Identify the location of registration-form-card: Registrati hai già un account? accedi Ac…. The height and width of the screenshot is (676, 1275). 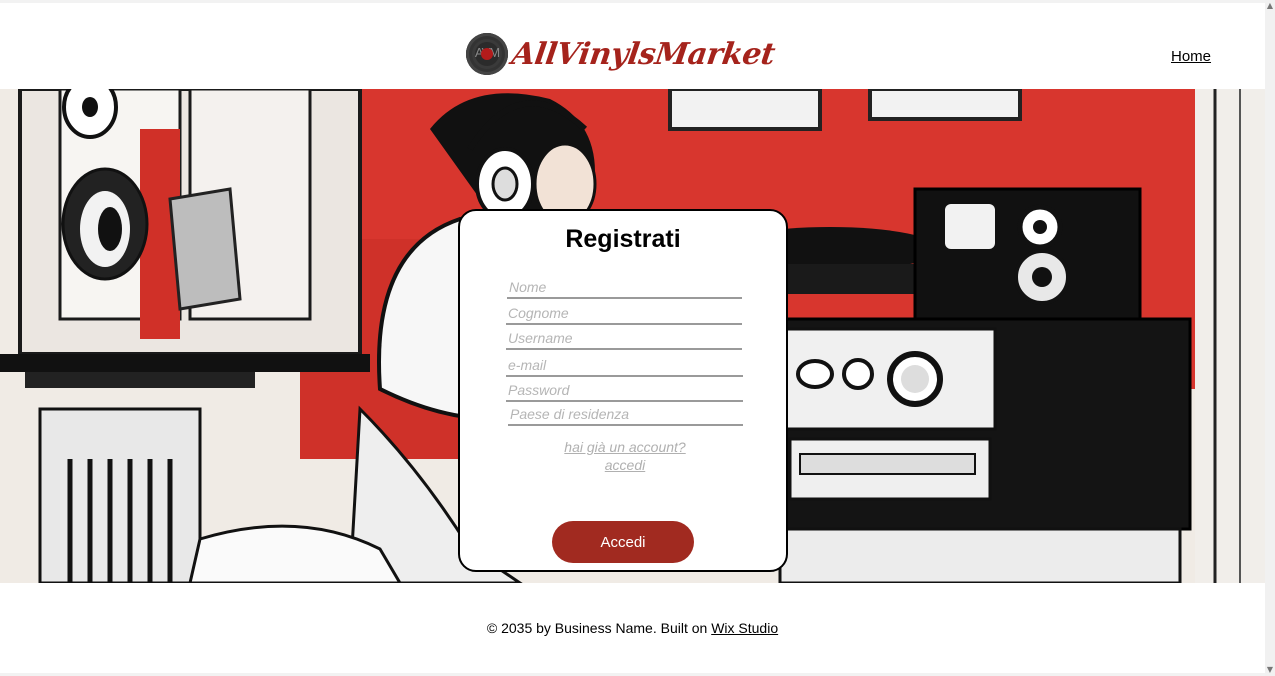
(623, 390).